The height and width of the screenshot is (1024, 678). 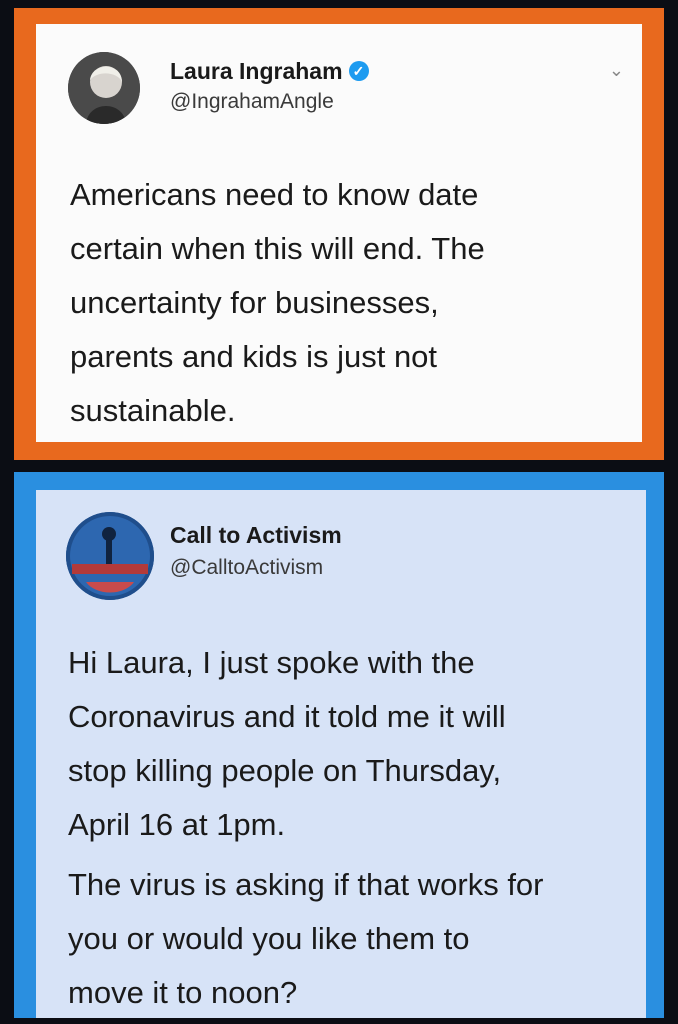 I want to click on tweet-text-line: Americans need to know date, so click(x=274, y=194).